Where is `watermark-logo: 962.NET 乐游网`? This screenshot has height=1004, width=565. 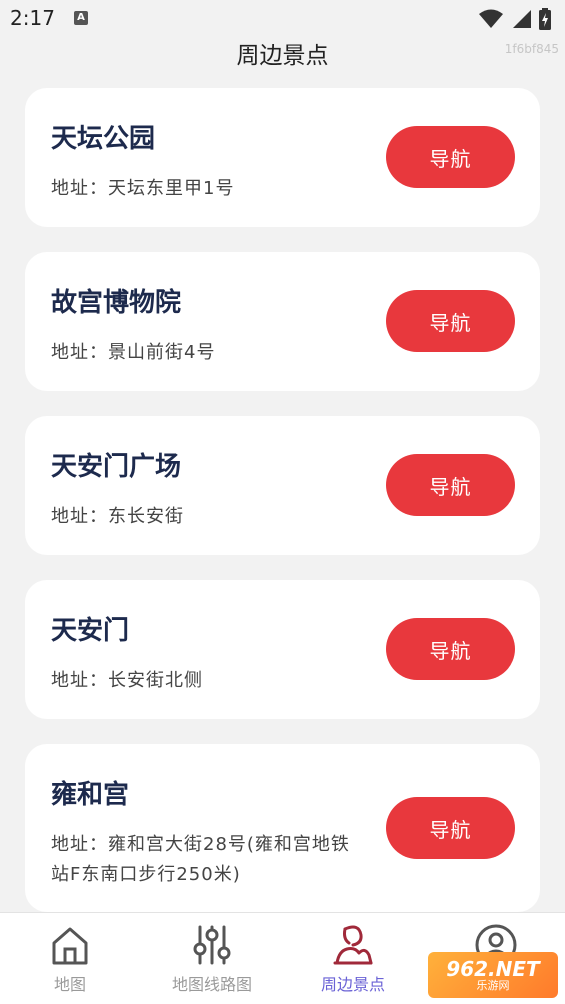 watermark-logo: 962.NET 乐游网 is located at coordinates (493, 975).